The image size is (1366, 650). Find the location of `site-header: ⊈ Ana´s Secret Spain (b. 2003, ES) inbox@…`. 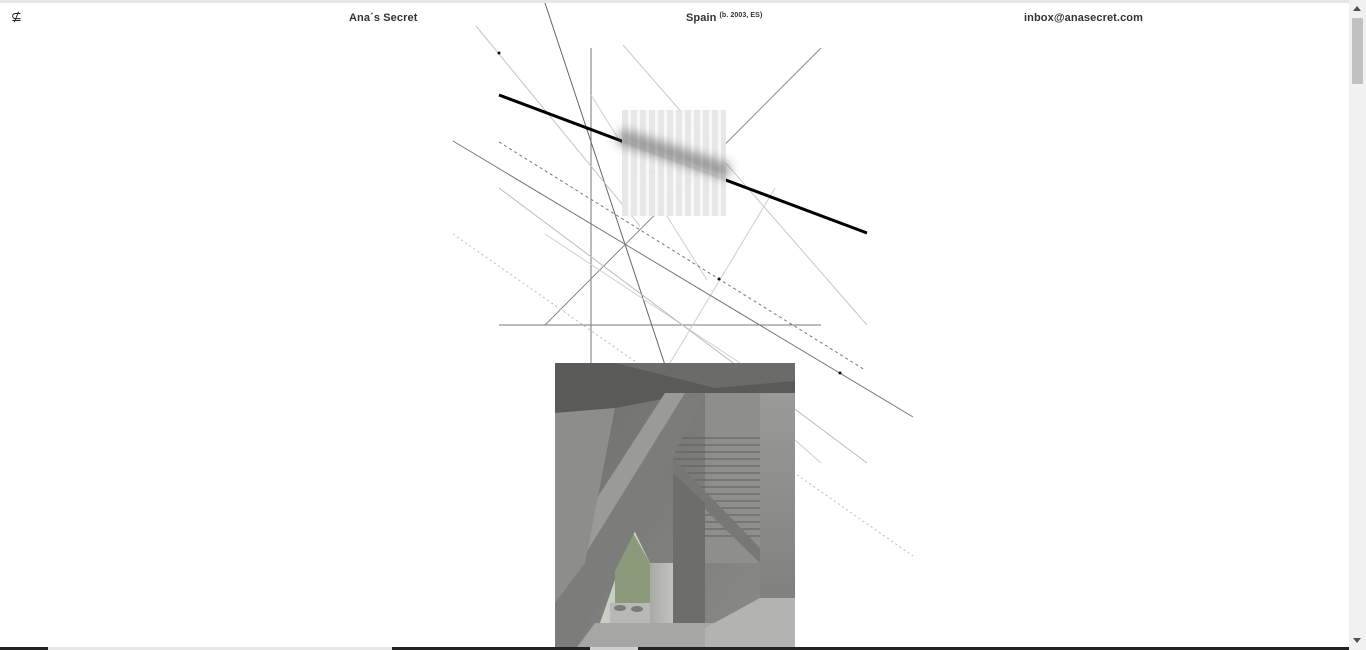

site-header: ⊈ Ana´s Secret Spain (b. 2003, ES) inbox@… is located at coordinates (674, 20).